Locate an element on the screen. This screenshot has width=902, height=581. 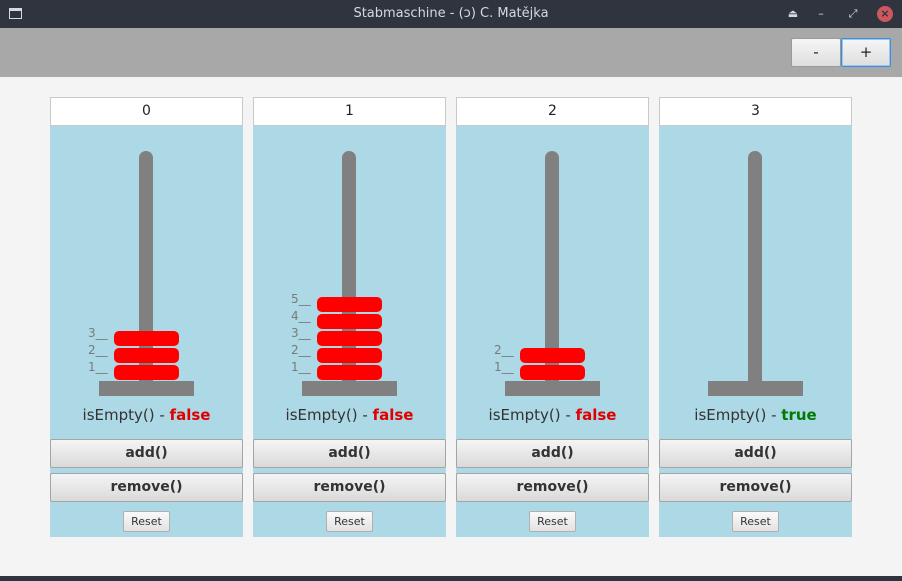
status-value: true is located at coordinates (799, 415).